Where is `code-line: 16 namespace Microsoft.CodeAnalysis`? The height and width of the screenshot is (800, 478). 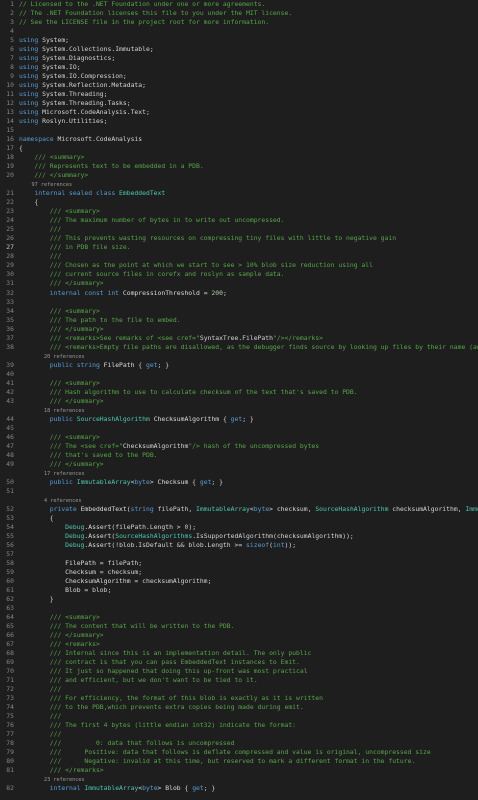
code-line: 16 namespace Microsoft.CodeAnalysis is located at coordinates (239, 139).